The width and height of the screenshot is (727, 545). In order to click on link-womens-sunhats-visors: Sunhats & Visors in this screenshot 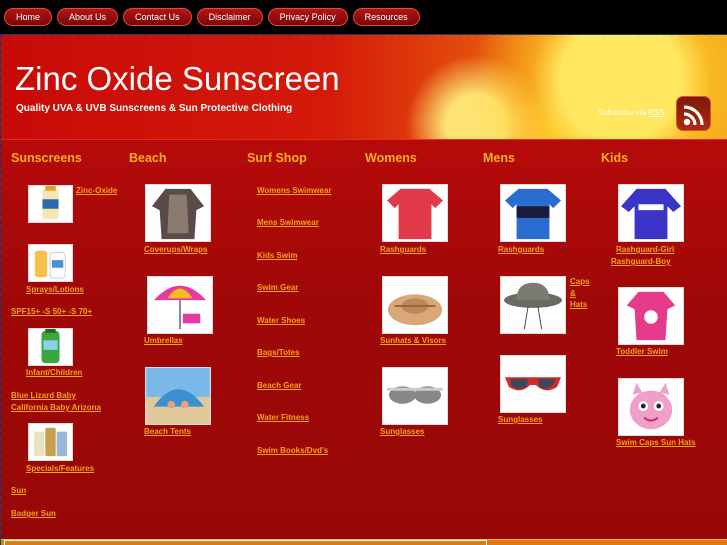, I will do `click(413, 340)`.